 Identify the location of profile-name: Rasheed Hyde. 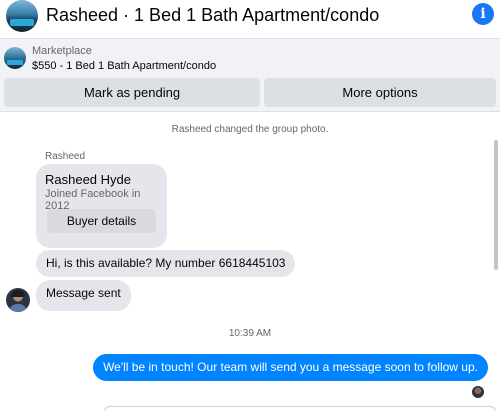
(88, 179).